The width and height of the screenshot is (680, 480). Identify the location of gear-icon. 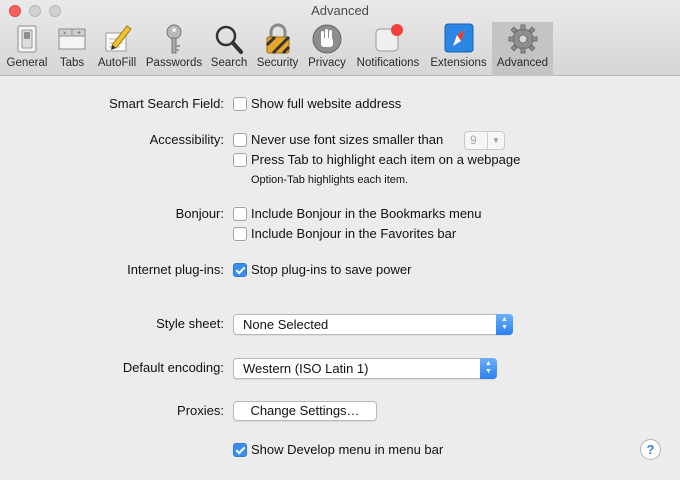
(522, 39).